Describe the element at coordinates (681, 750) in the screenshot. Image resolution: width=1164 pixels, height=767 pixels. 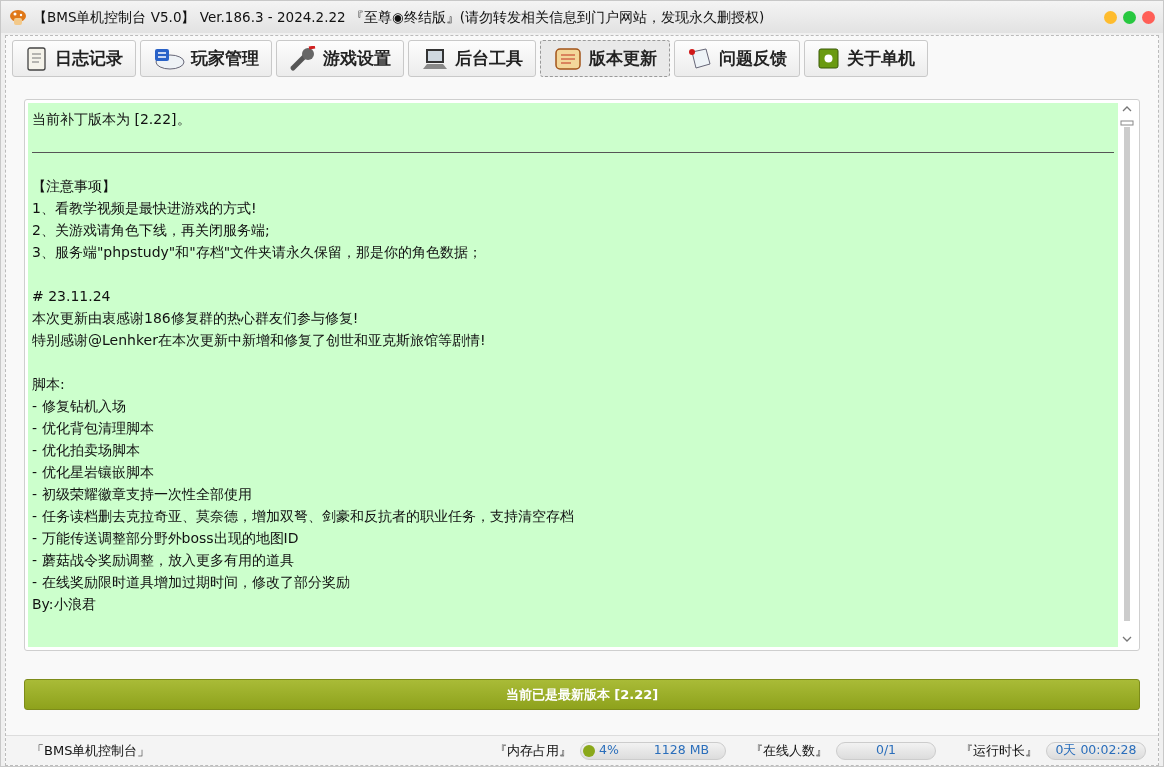
I see `memory-amount: 1128 MB` at that location.